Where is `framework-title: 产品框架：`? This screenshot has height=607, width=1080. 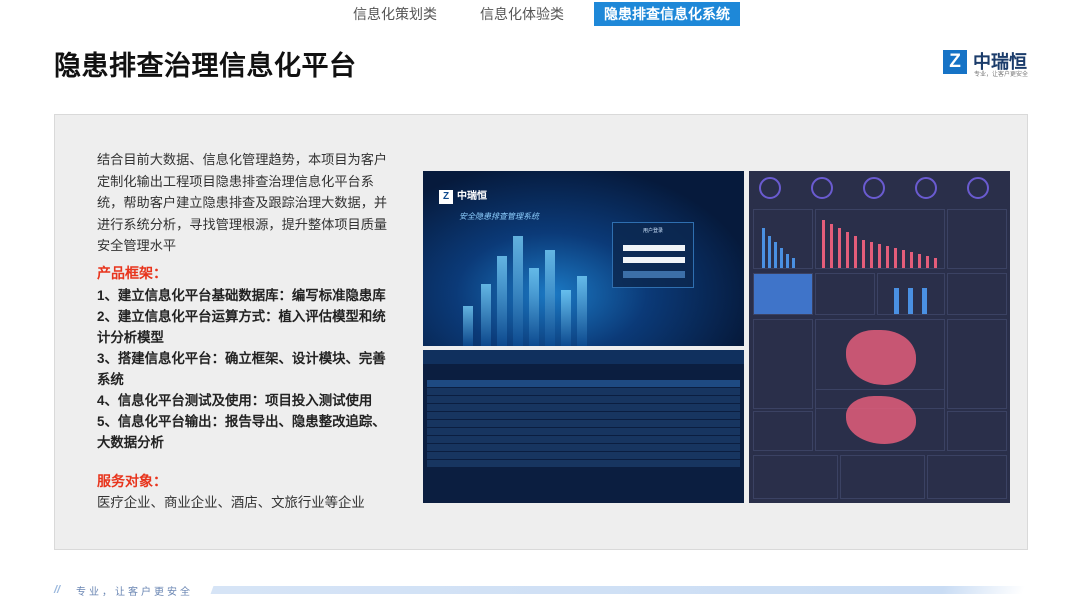
framework-title: 产品框架： is located at coordinates (132, 273).